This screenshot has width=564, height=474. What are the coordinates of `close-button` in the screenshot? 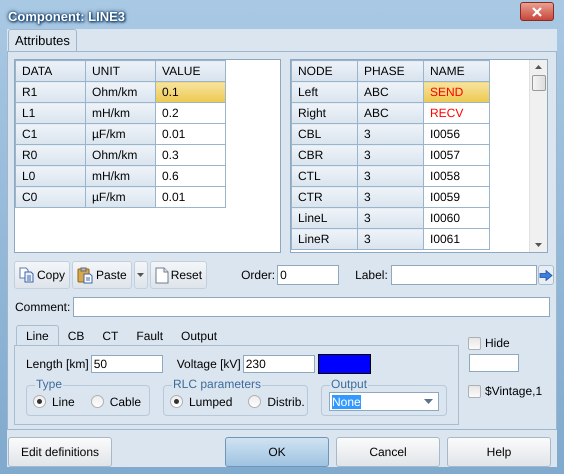 It's located at (537, 11).